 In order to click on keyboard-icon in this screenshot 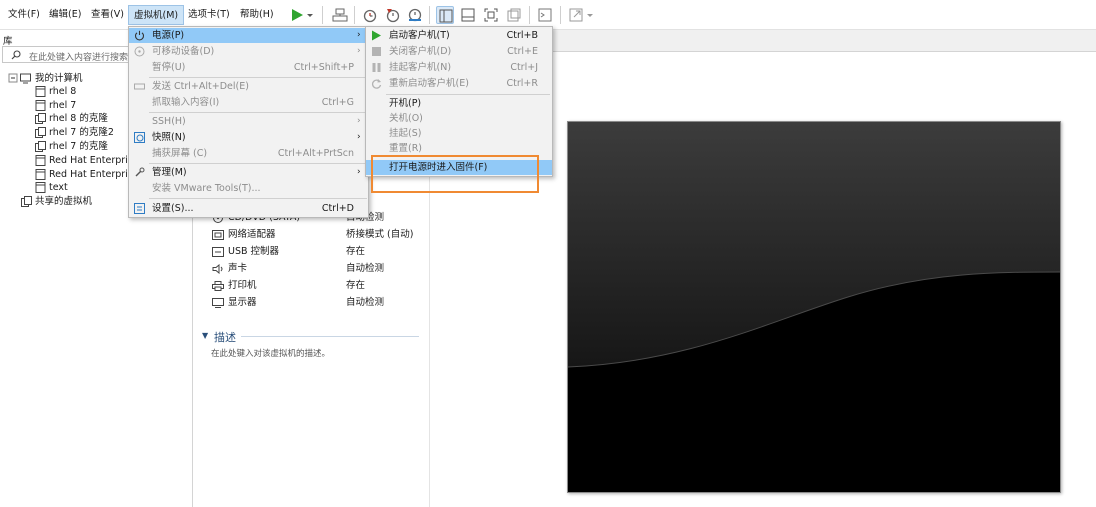, I will do `click(139, 86)`.